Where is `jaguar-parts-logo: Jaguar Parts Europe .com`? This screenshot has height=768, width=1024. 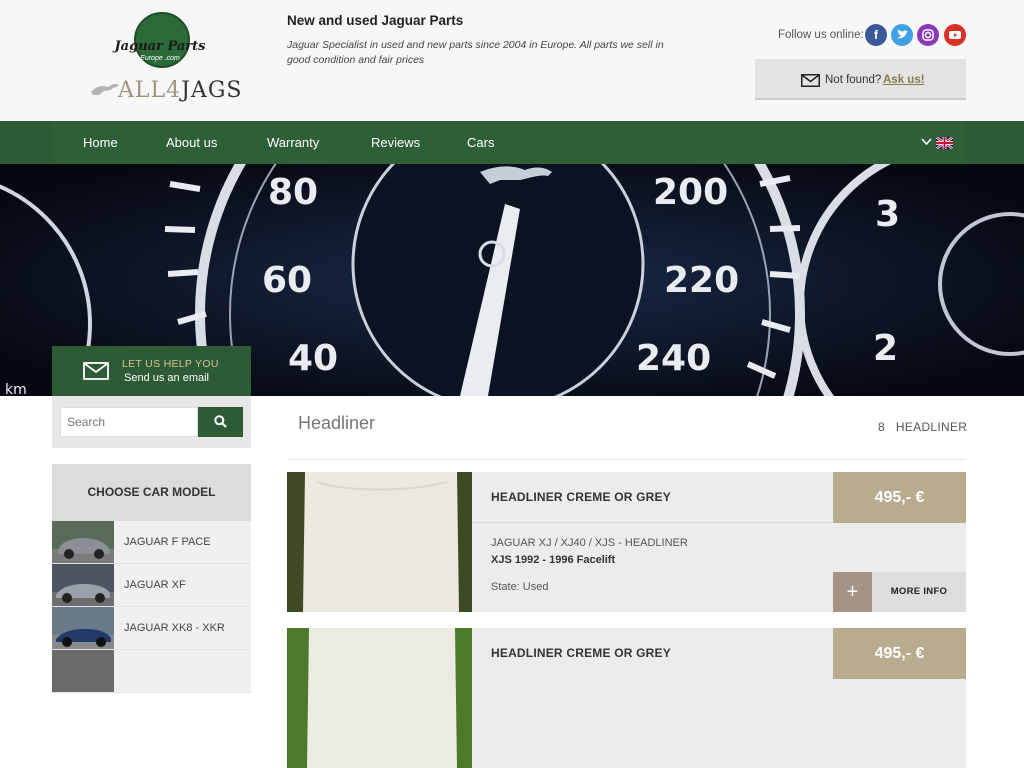
jaguar-parts-logo: Jaguar Parts Europe .com is located at coordinates (160, 41).